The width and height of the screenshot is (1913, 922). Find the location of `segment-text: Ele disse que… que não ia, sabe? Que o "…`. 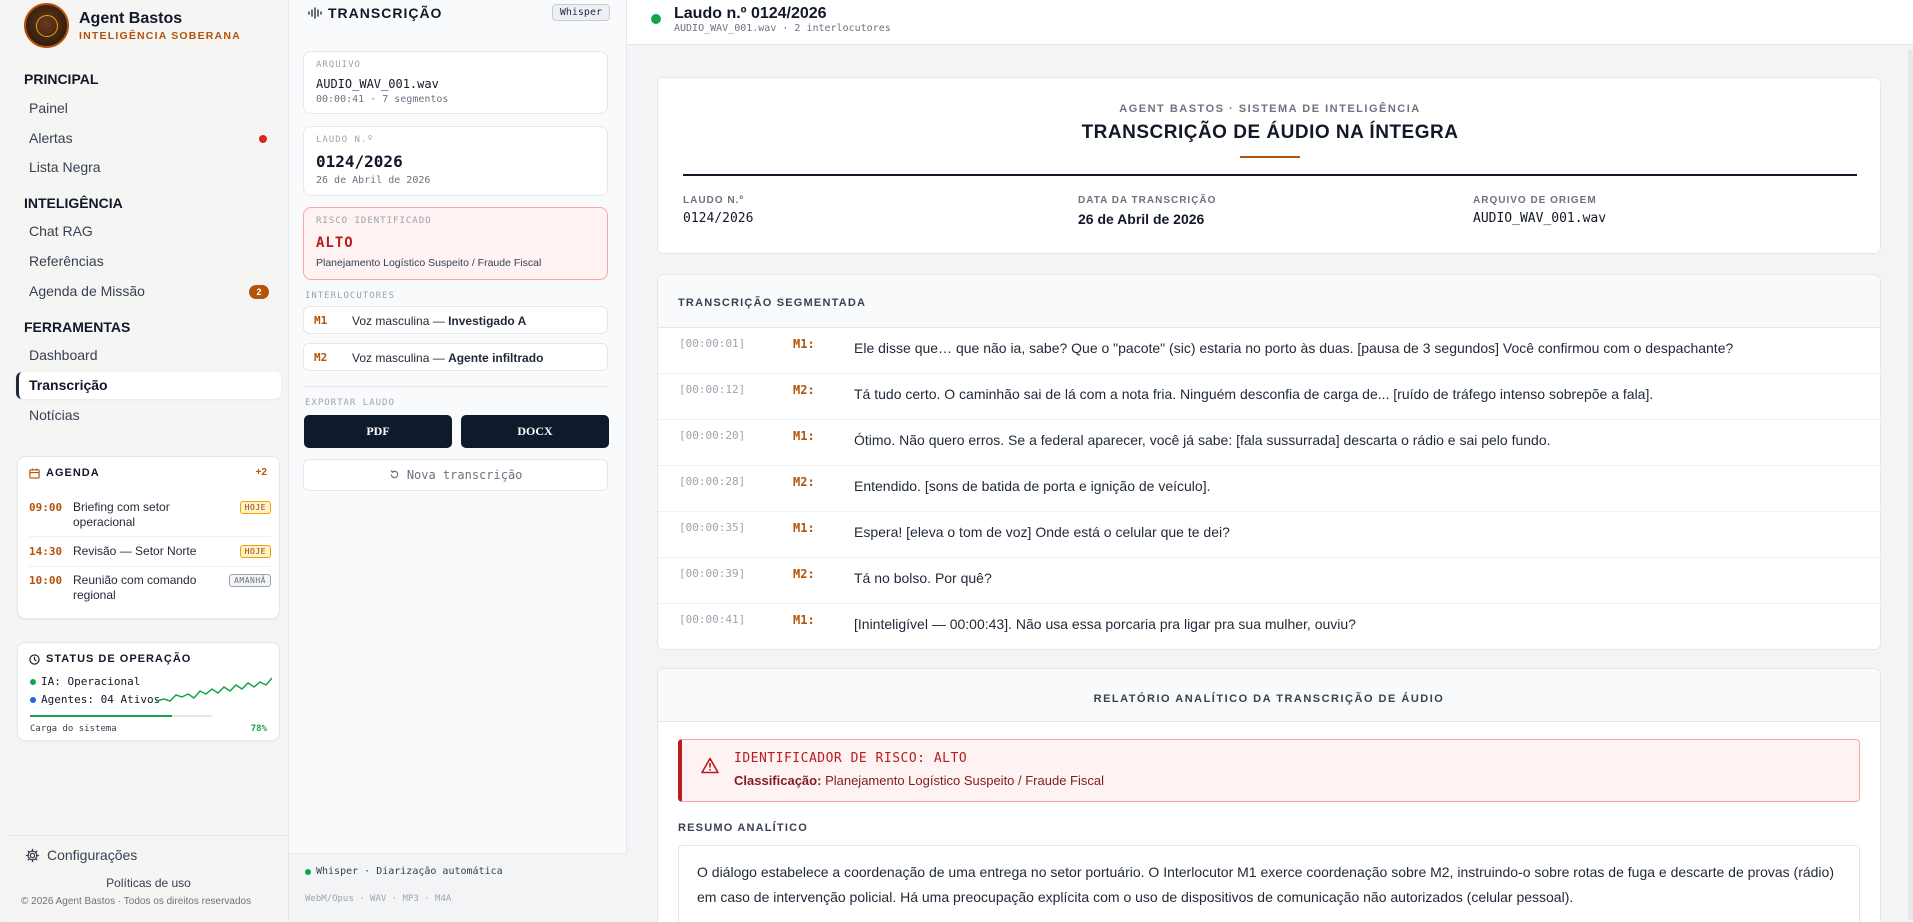

segment-text: Ele disse que… que não ia, sabe? Que o "… is located at coordinates (1294, 348).